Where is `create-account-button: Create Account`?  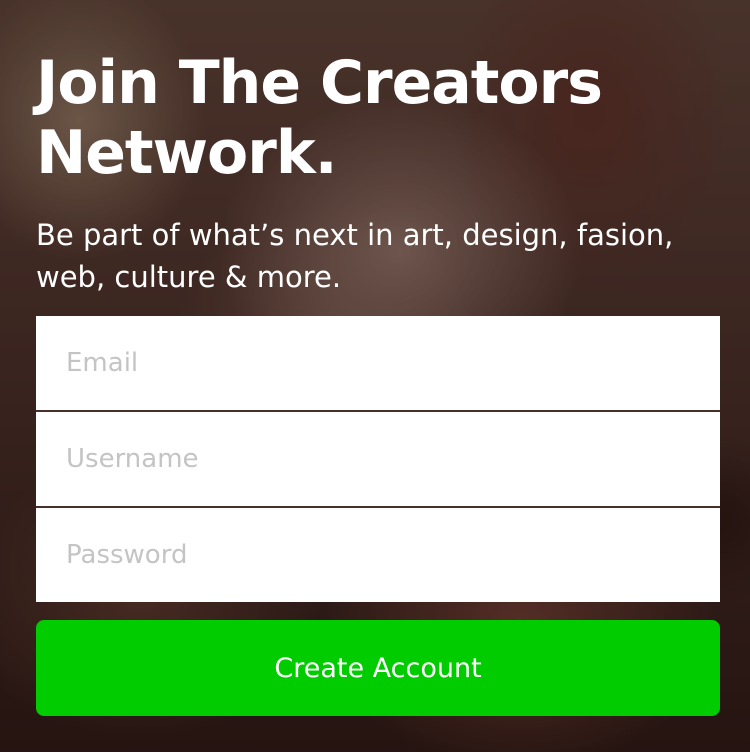
create-account-button: Create Account is located at coordinates (378, 668).